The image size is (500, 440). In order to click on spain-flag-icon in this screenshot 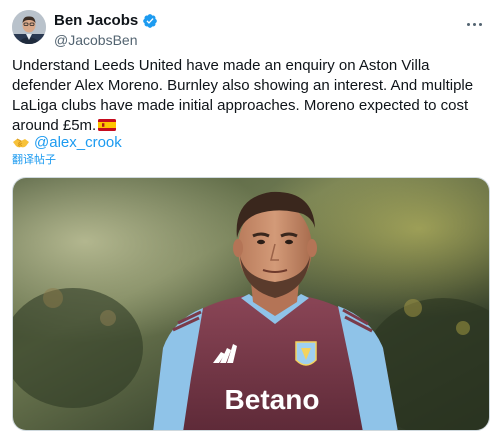, I will do `click(107, 125)`.